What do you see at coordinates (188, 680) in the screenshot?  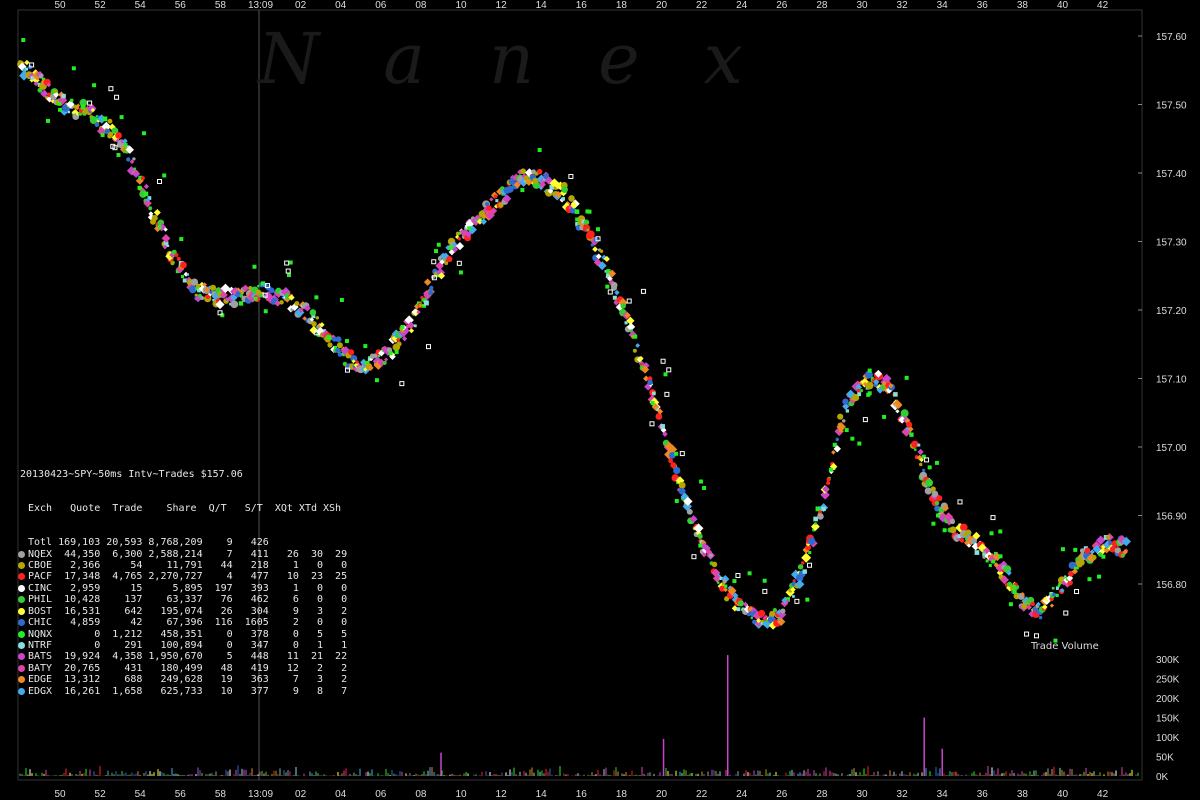 I see `stats-row-text: EDGE 13,312 688 249,628 19 363 7 3 2` at bounding box center [188, 680].